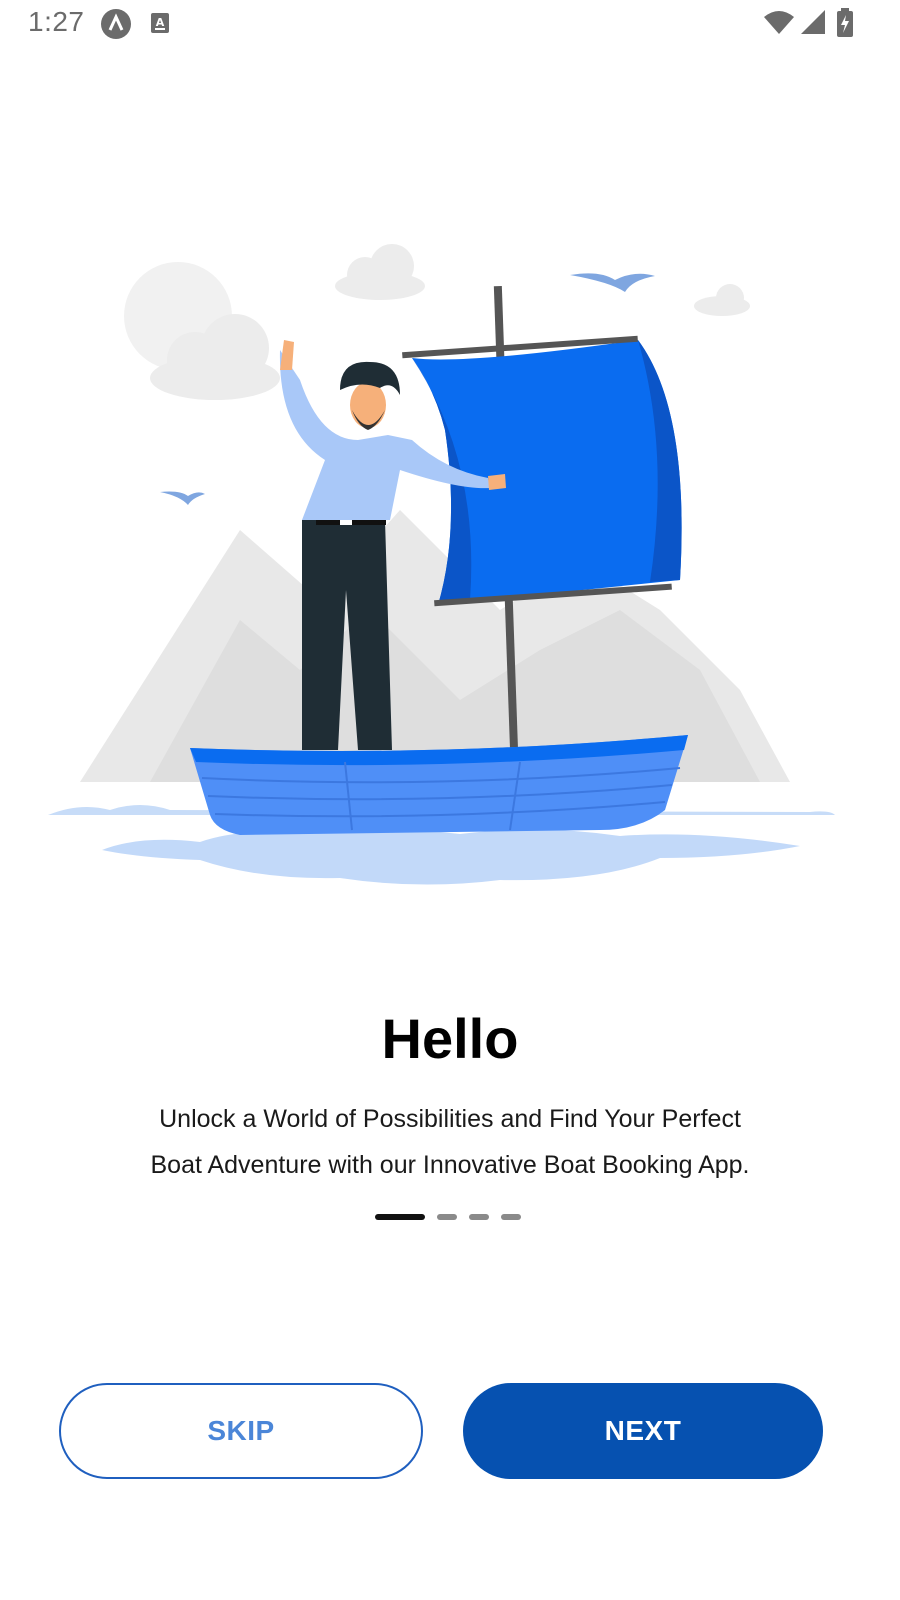 The height and width of the screenshot is (1600, 900). I want to click on wifi-icon, so click(779, 22).